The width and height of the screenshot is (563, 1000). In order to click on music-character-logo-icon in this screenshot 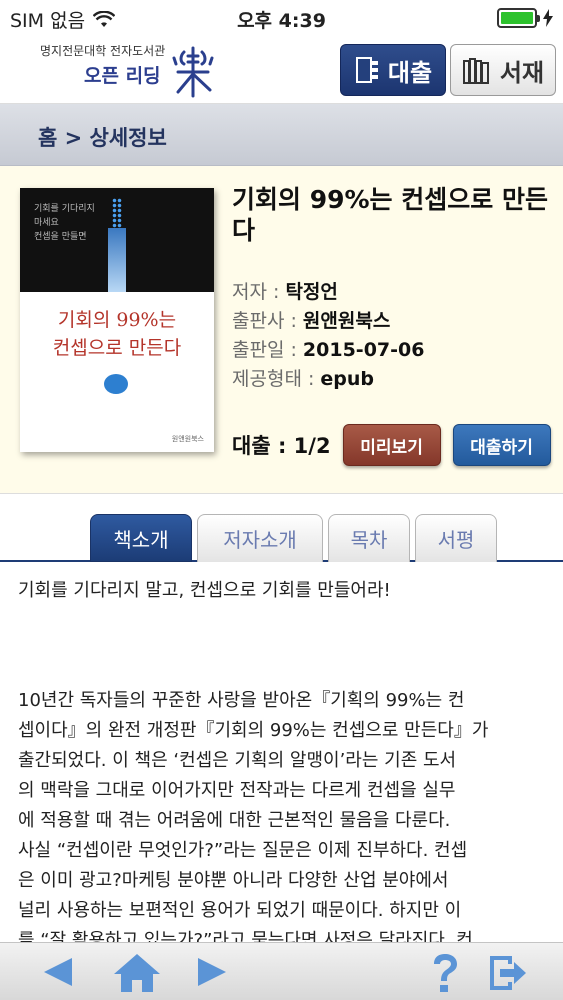, I will do `click(193, 72)`.